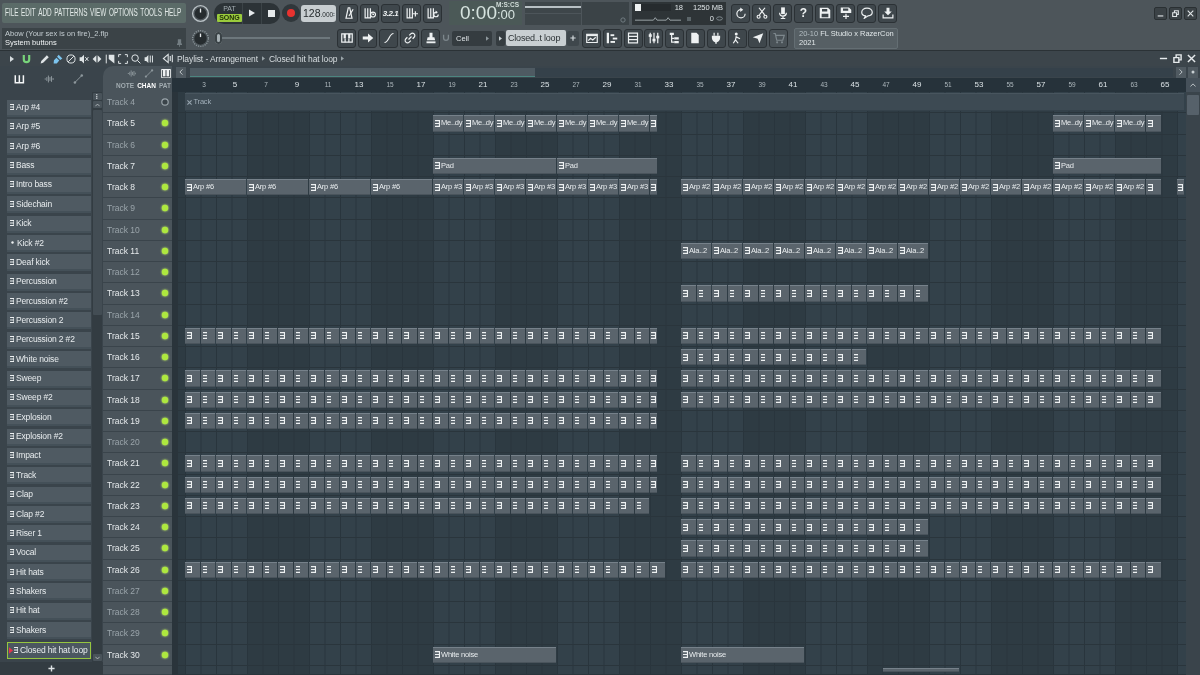  I want to click on playlist-button, so click(591, 38).